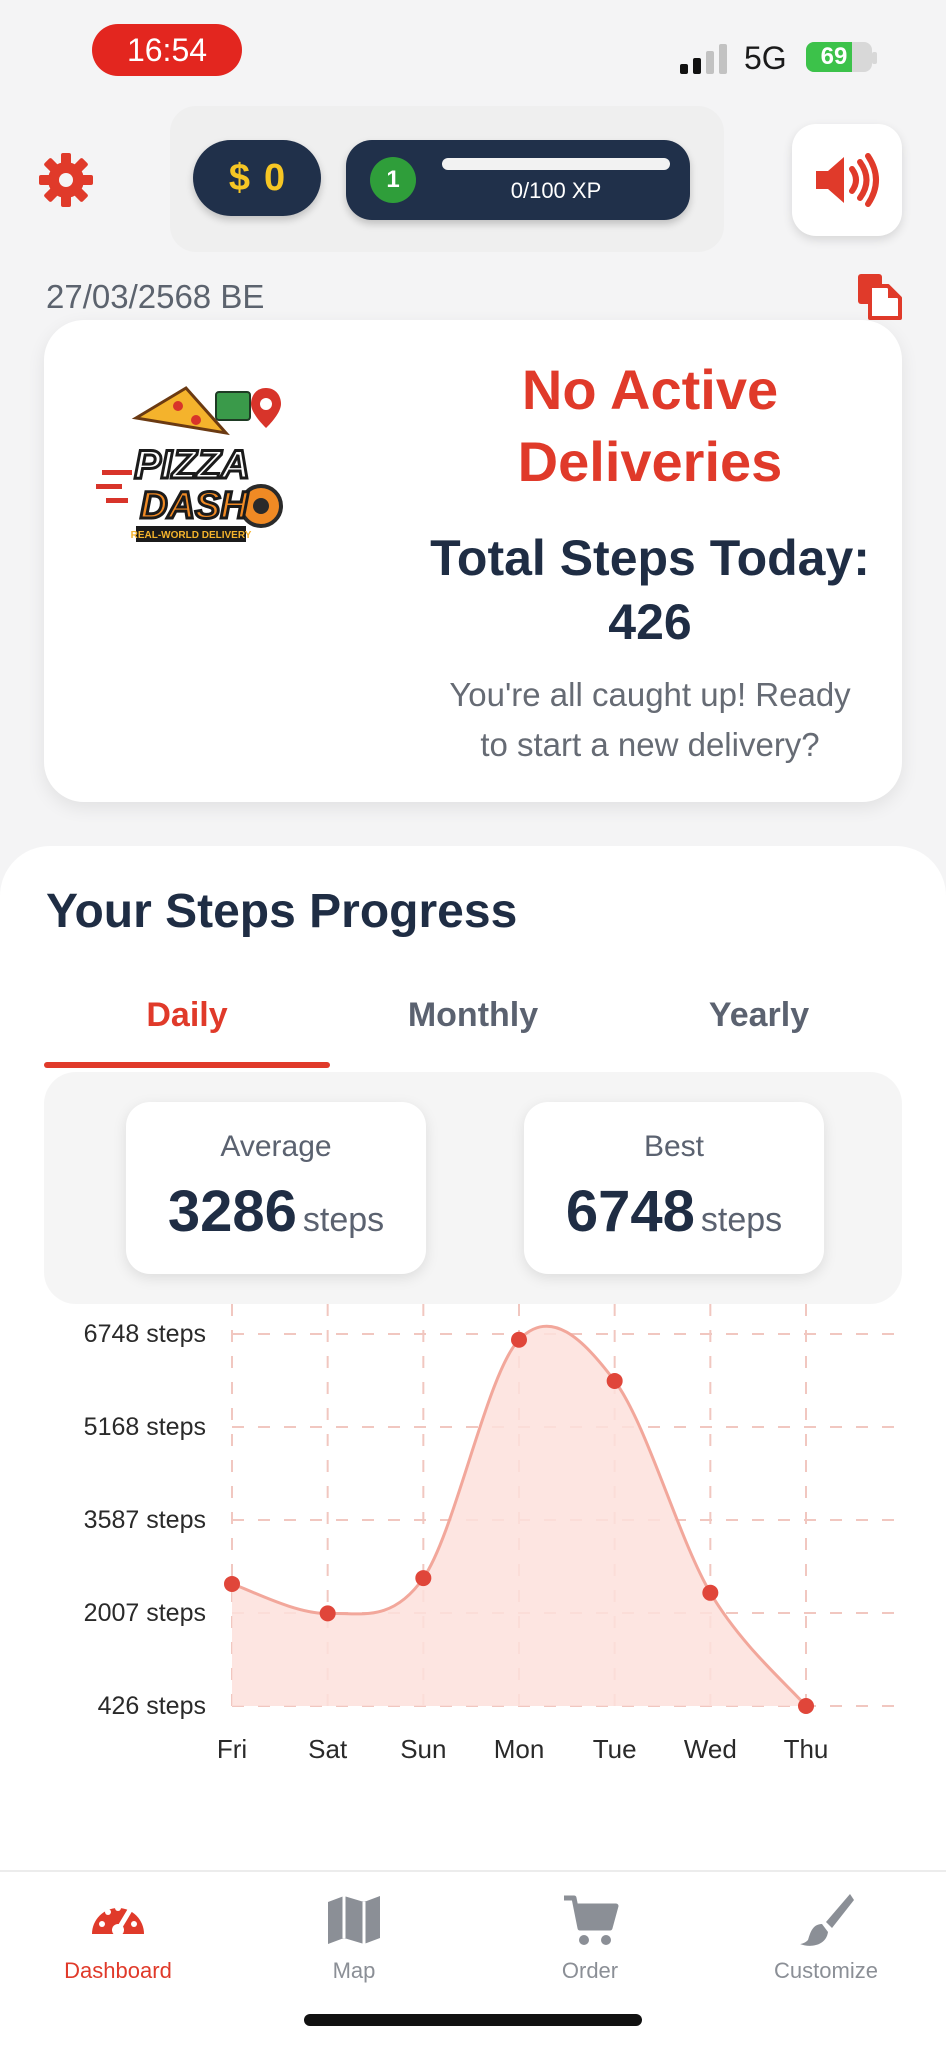 Image resolution: width=946 pixels, height=2046 pixels. What do you see at coordinates (615, 1749) in the screenshot?
I see `x-axis-tick-label: Tue` at bounding box center [615, 1749].